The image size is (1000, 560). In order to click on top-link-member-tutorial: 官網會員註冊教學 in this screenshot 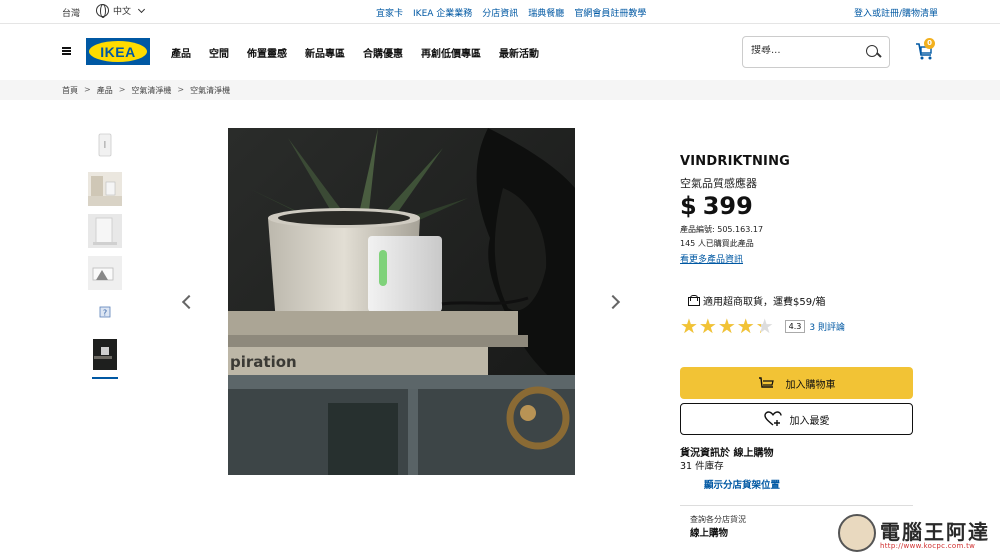, I will do `click(610, 12)`.